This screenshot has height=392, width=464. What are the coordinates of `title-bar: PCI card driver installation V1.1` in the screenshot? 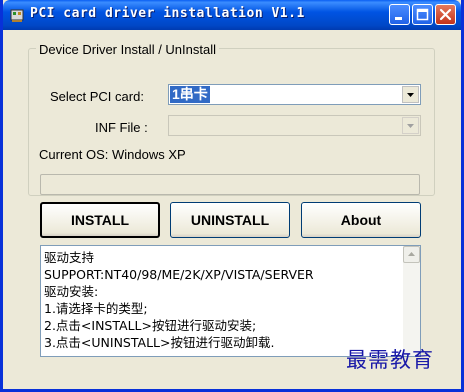 It's located at (232, 15).